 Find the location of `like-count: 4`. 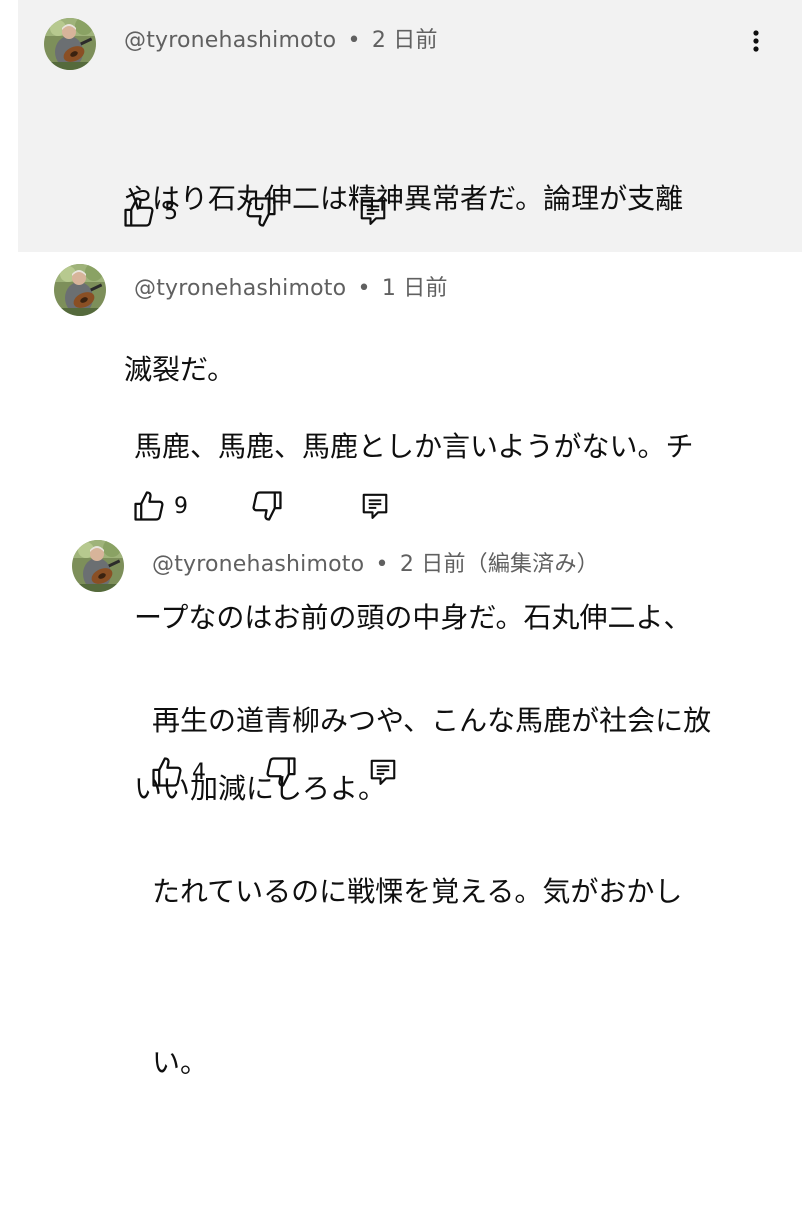

like-count: 4 is located at coordinates (199, 772).